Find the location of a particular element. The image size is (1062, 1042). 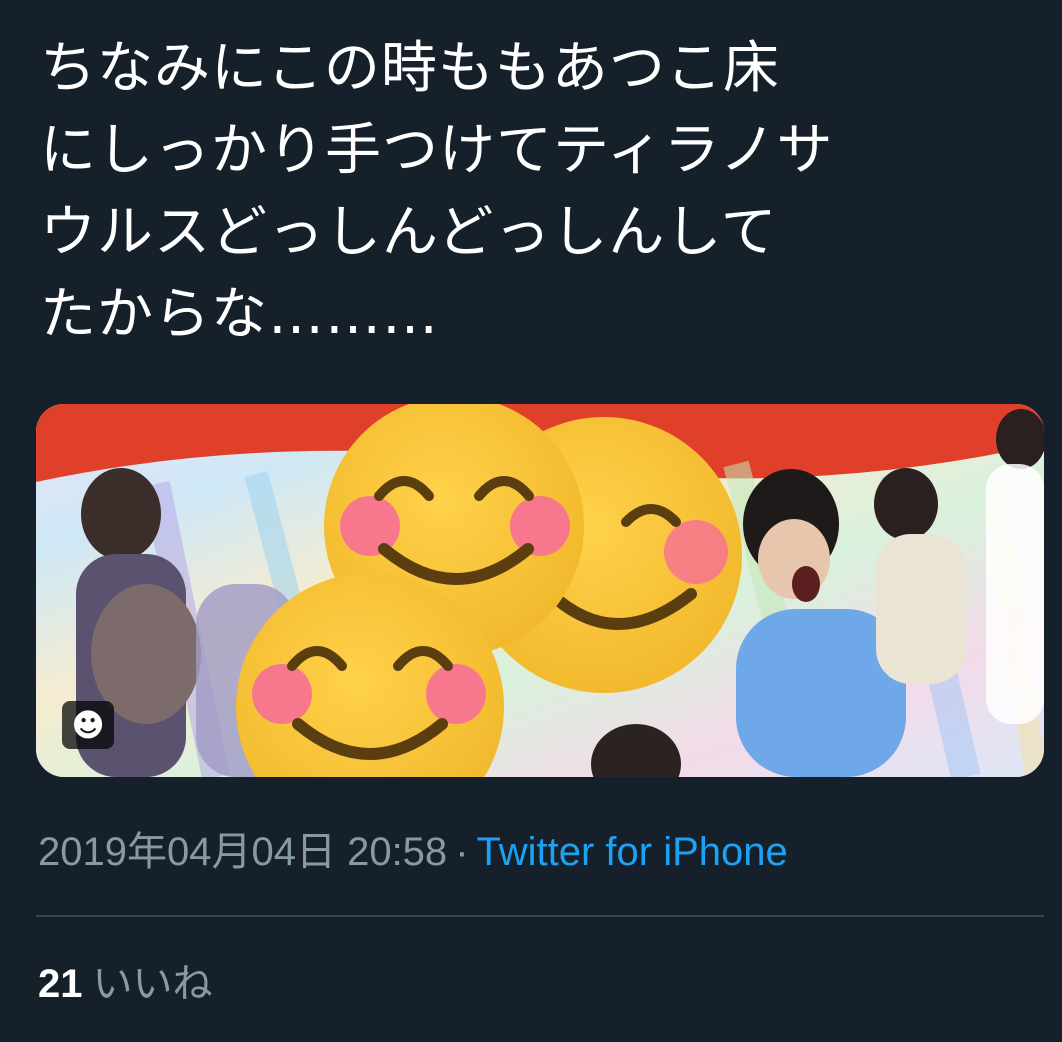

likes-count: 21 is located at coordinates (60, 984).